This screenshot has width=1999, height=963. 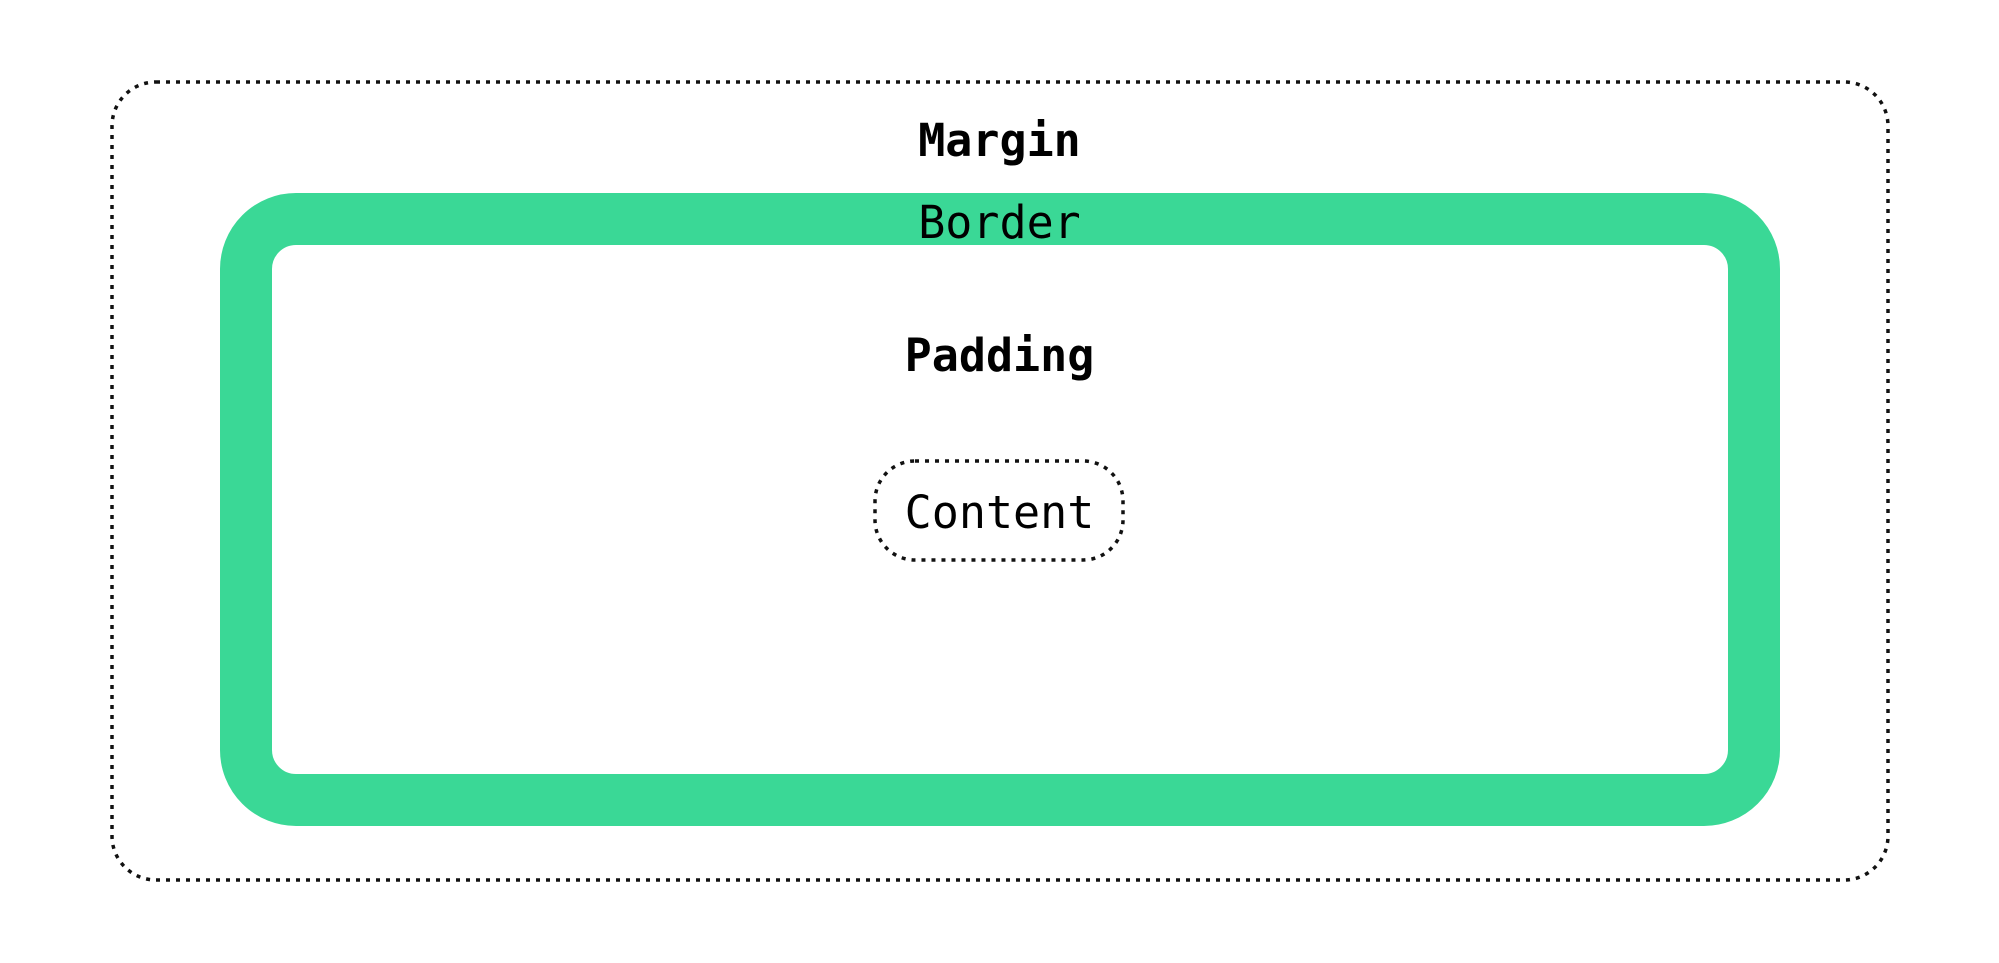 What do you see at coordinates (999, 222) in the screenshot?
I see `border-label: Border` at bounding box center [999, 222].